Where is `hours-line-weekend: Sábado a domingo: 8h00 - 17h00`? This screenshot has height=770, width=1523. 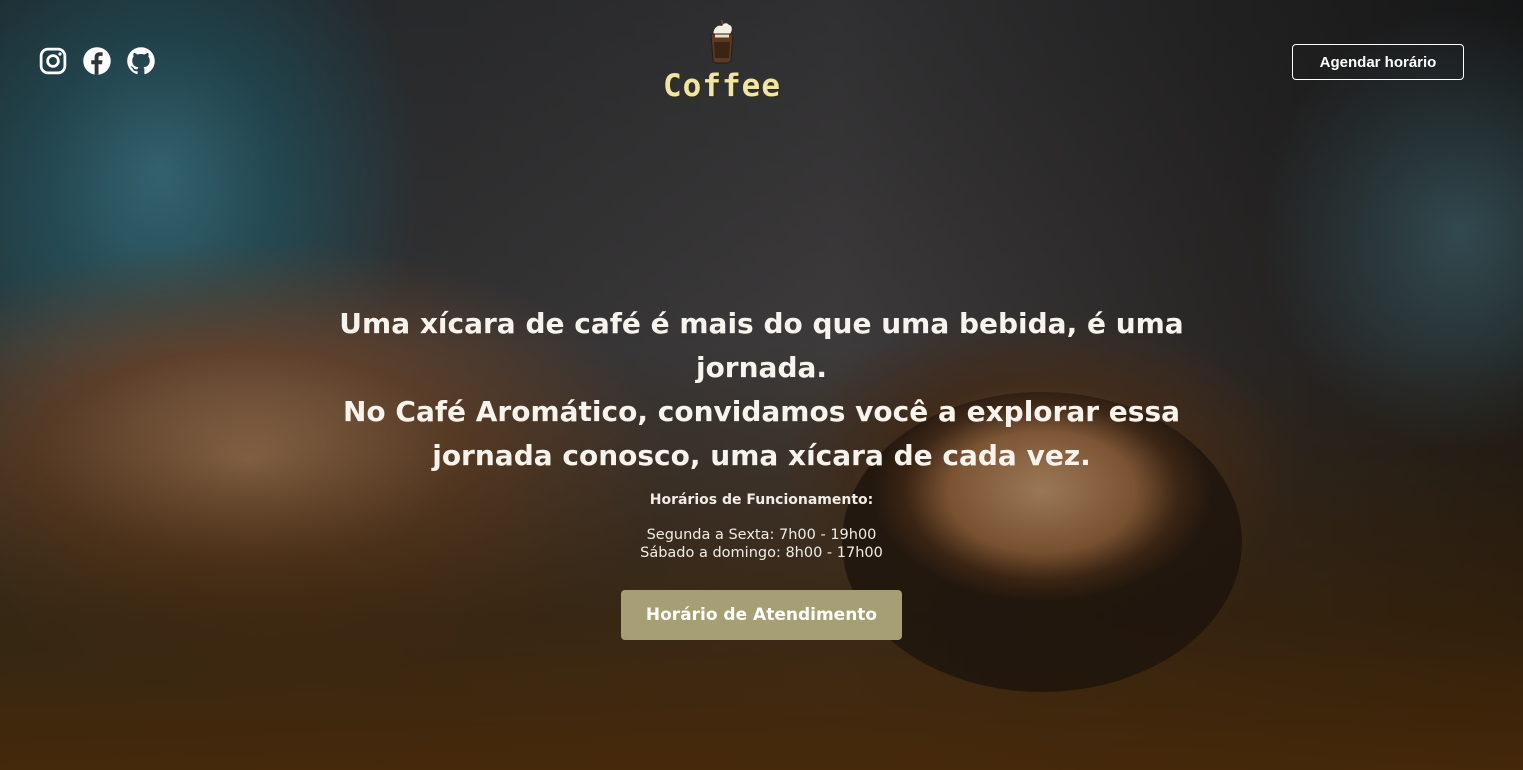
hours-line-weekend: Sábado a domingo: 8h00 - 17h00 is located at coordinates (761, 553).